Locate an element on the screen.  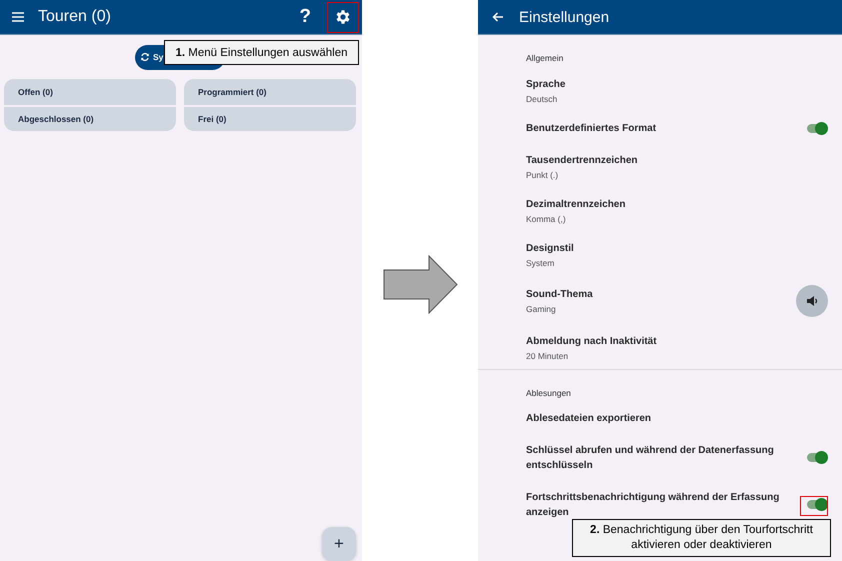
setting-value: Punkt (.) is located at coordinates (543, 175).